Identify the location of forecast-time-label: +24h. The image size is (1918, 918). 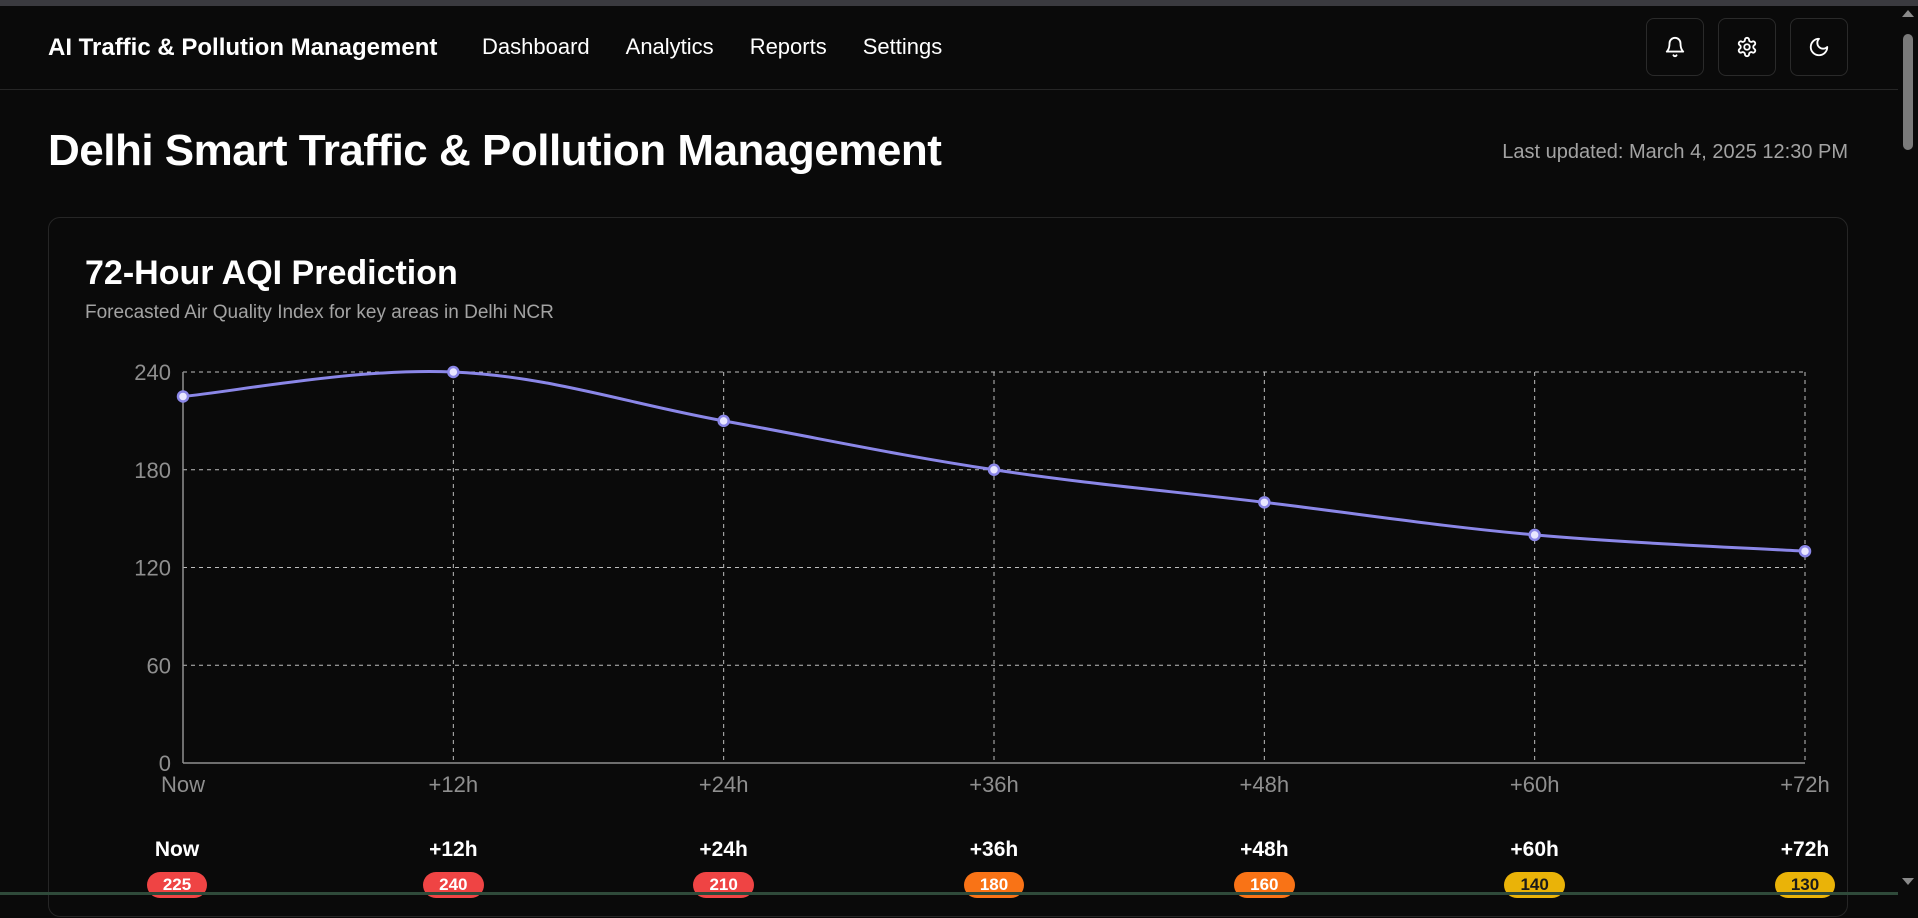
(723, 849).